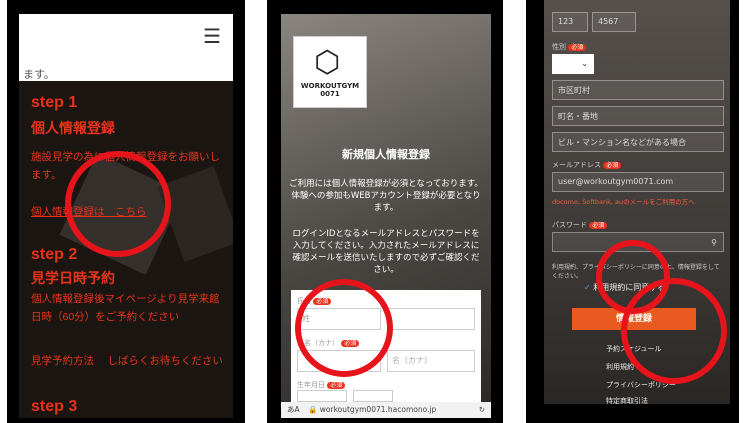  What do you see at coordinates (638, 242) in the screenshot?
I see `password-input: ⚲` at bounding box center [638, 242].